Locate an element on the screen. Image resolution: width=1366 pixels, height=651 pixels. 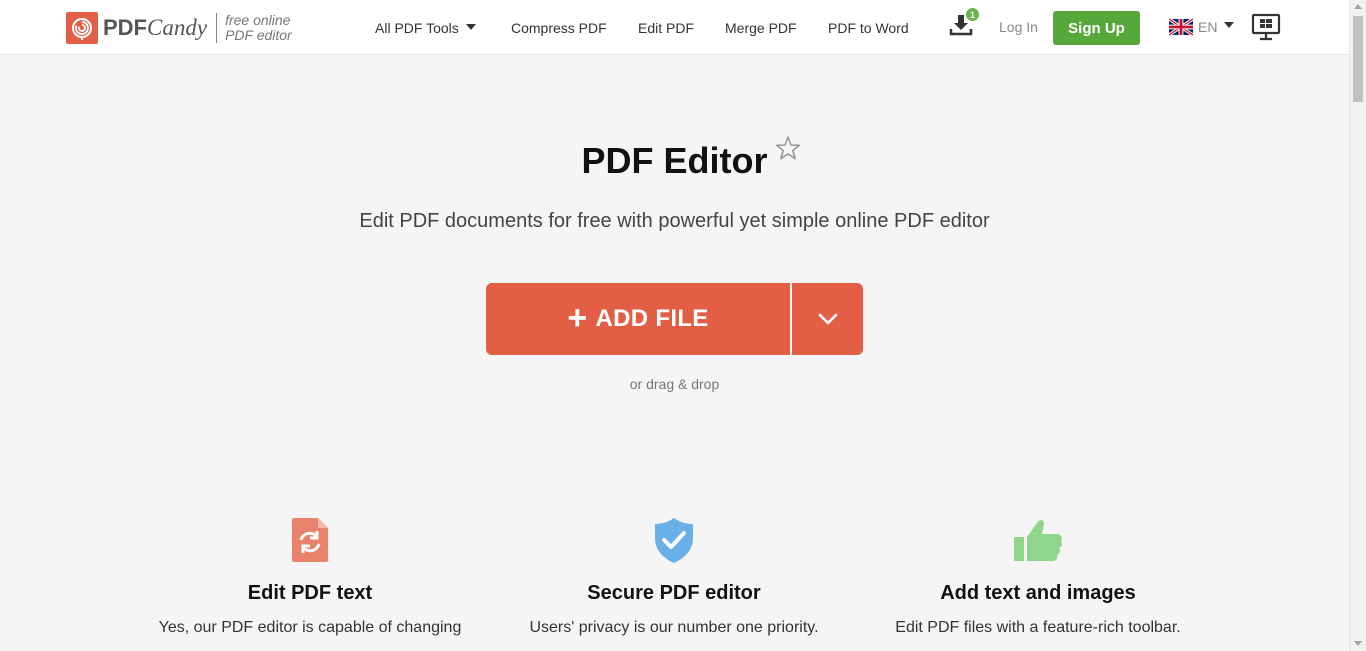
signup-button: Sign Up is located at coordinates (1096, 28).